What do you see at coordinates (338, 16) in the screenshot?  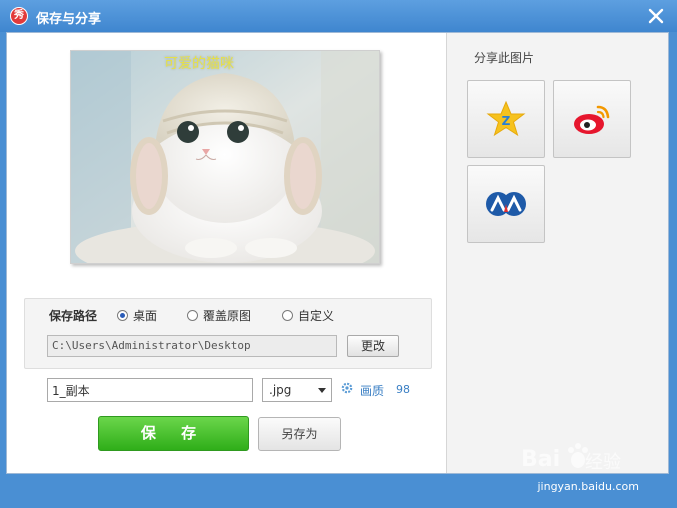 I see `title-bar: 秀 保存与分享` at bounding box center [338, 16].